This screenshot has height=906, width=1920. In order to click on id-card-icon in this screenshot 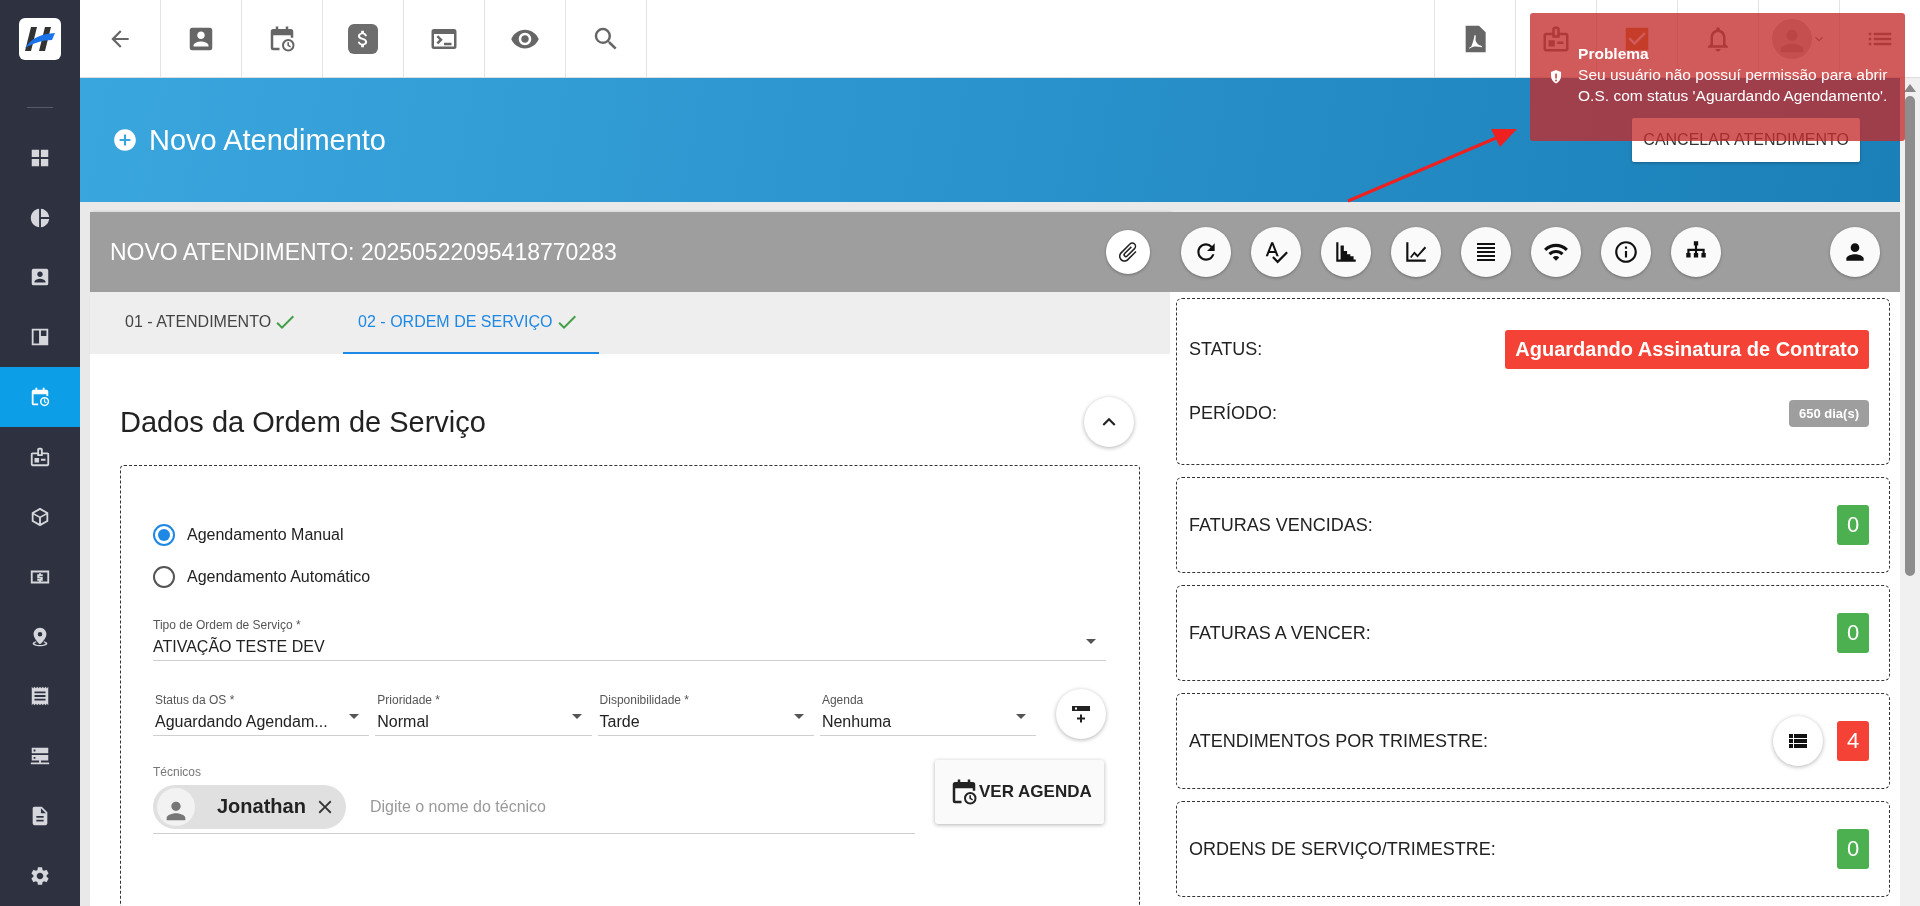, I will do `click(40, 457)`.